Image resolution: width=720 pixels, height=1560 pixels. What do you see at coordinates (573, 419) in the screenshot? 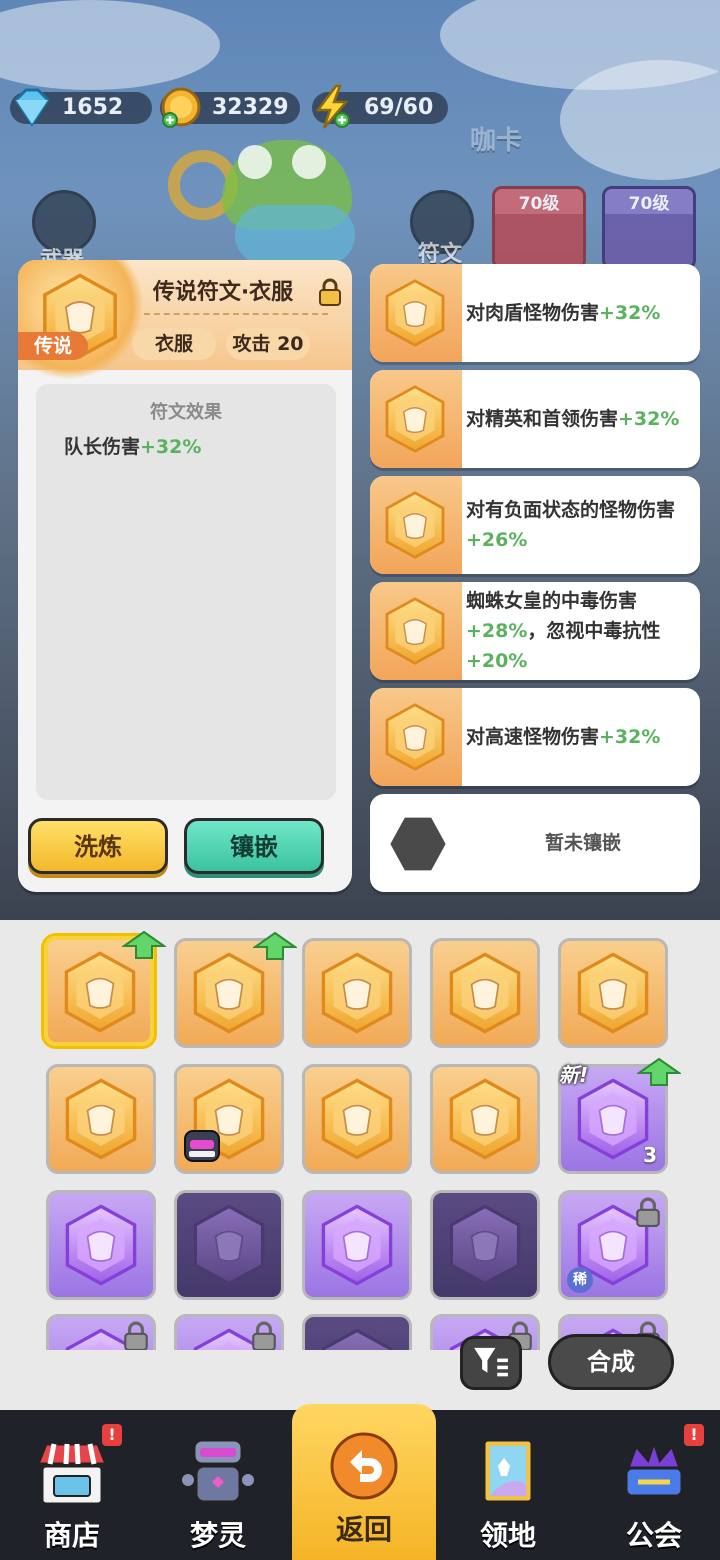
I see `socket-effect: 对精英和首领伤害+32%` at bounding box center [573, 419].